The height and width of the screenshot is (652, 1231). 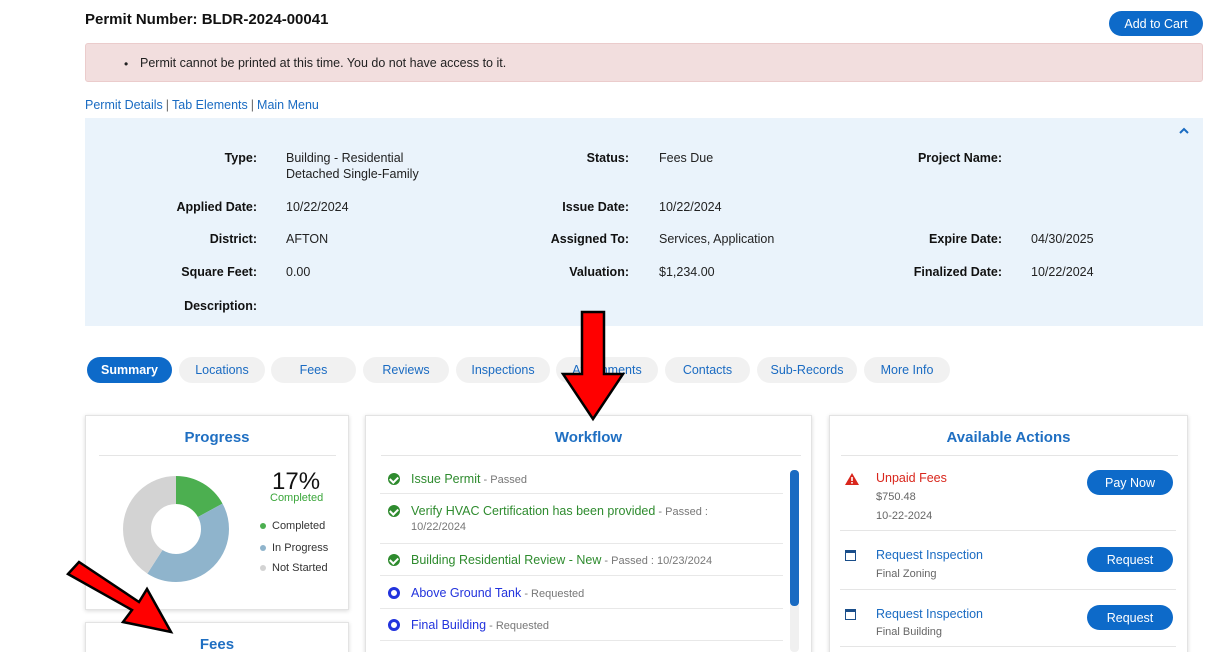 What do you see at coordinates (449, 625) in the screenshot?
I see `workflow-item-name: Final Building` at bounding box center [449, 625].